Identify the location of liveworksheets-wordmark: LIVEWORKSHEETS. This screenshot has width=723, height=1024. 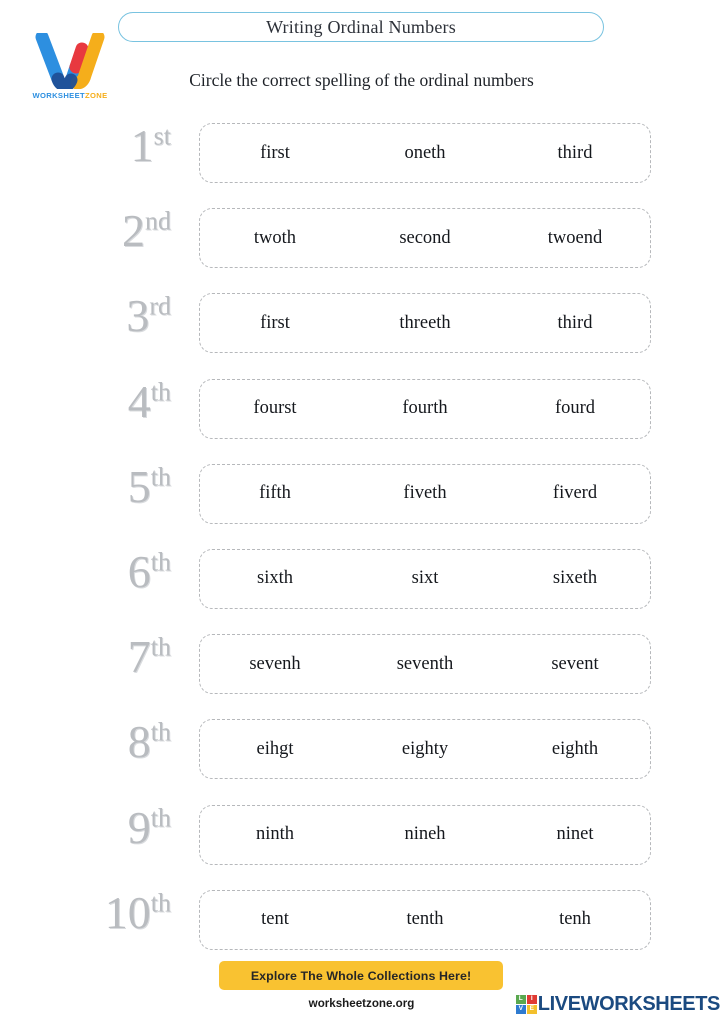
(629, 1004).